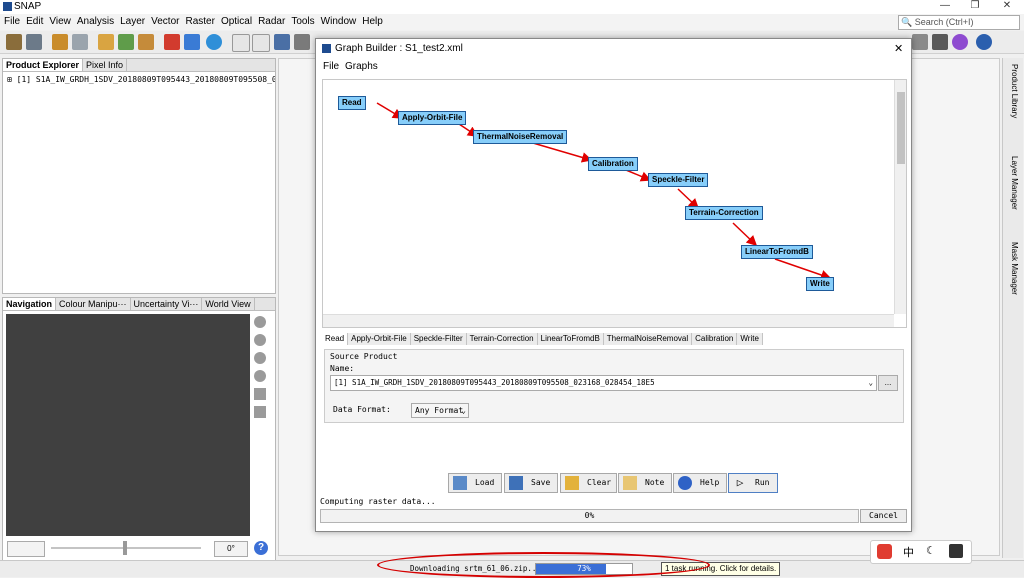 Image resolution: width=1024 pixels, height=578 pixels. I want to click on save-product-icon, so click(34, 42).